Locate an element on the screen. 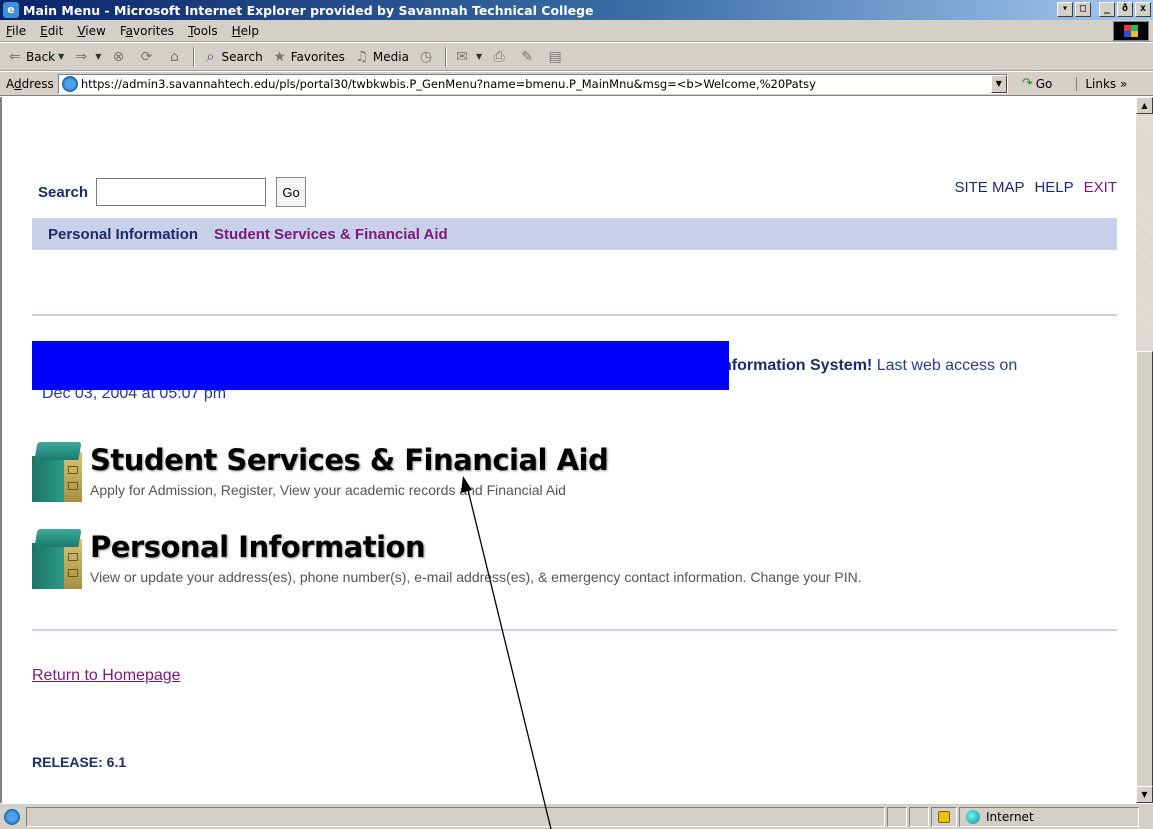  menu-file: File is located at coordinates (16, 31).